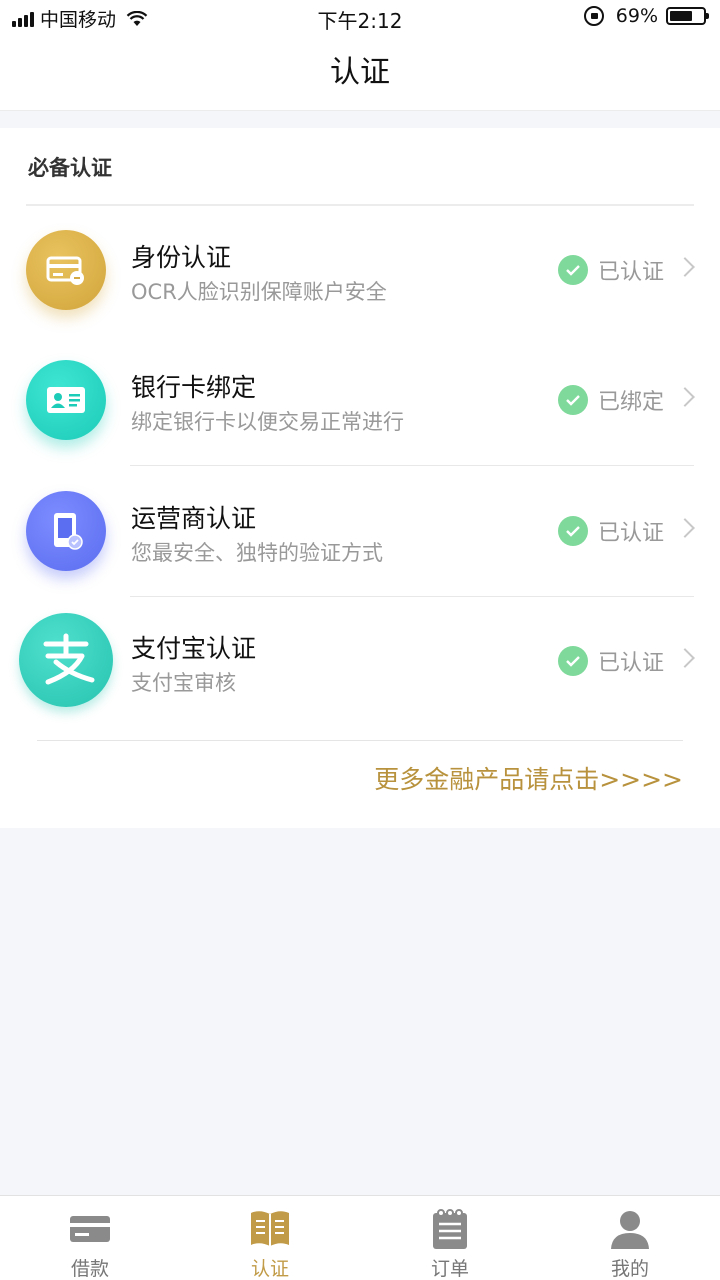 This screenshot has height=1280, width=720. Describe the element at coordinates (183, 683) in the screenshot. I see `item-desc: 支付宝审核` at that location.